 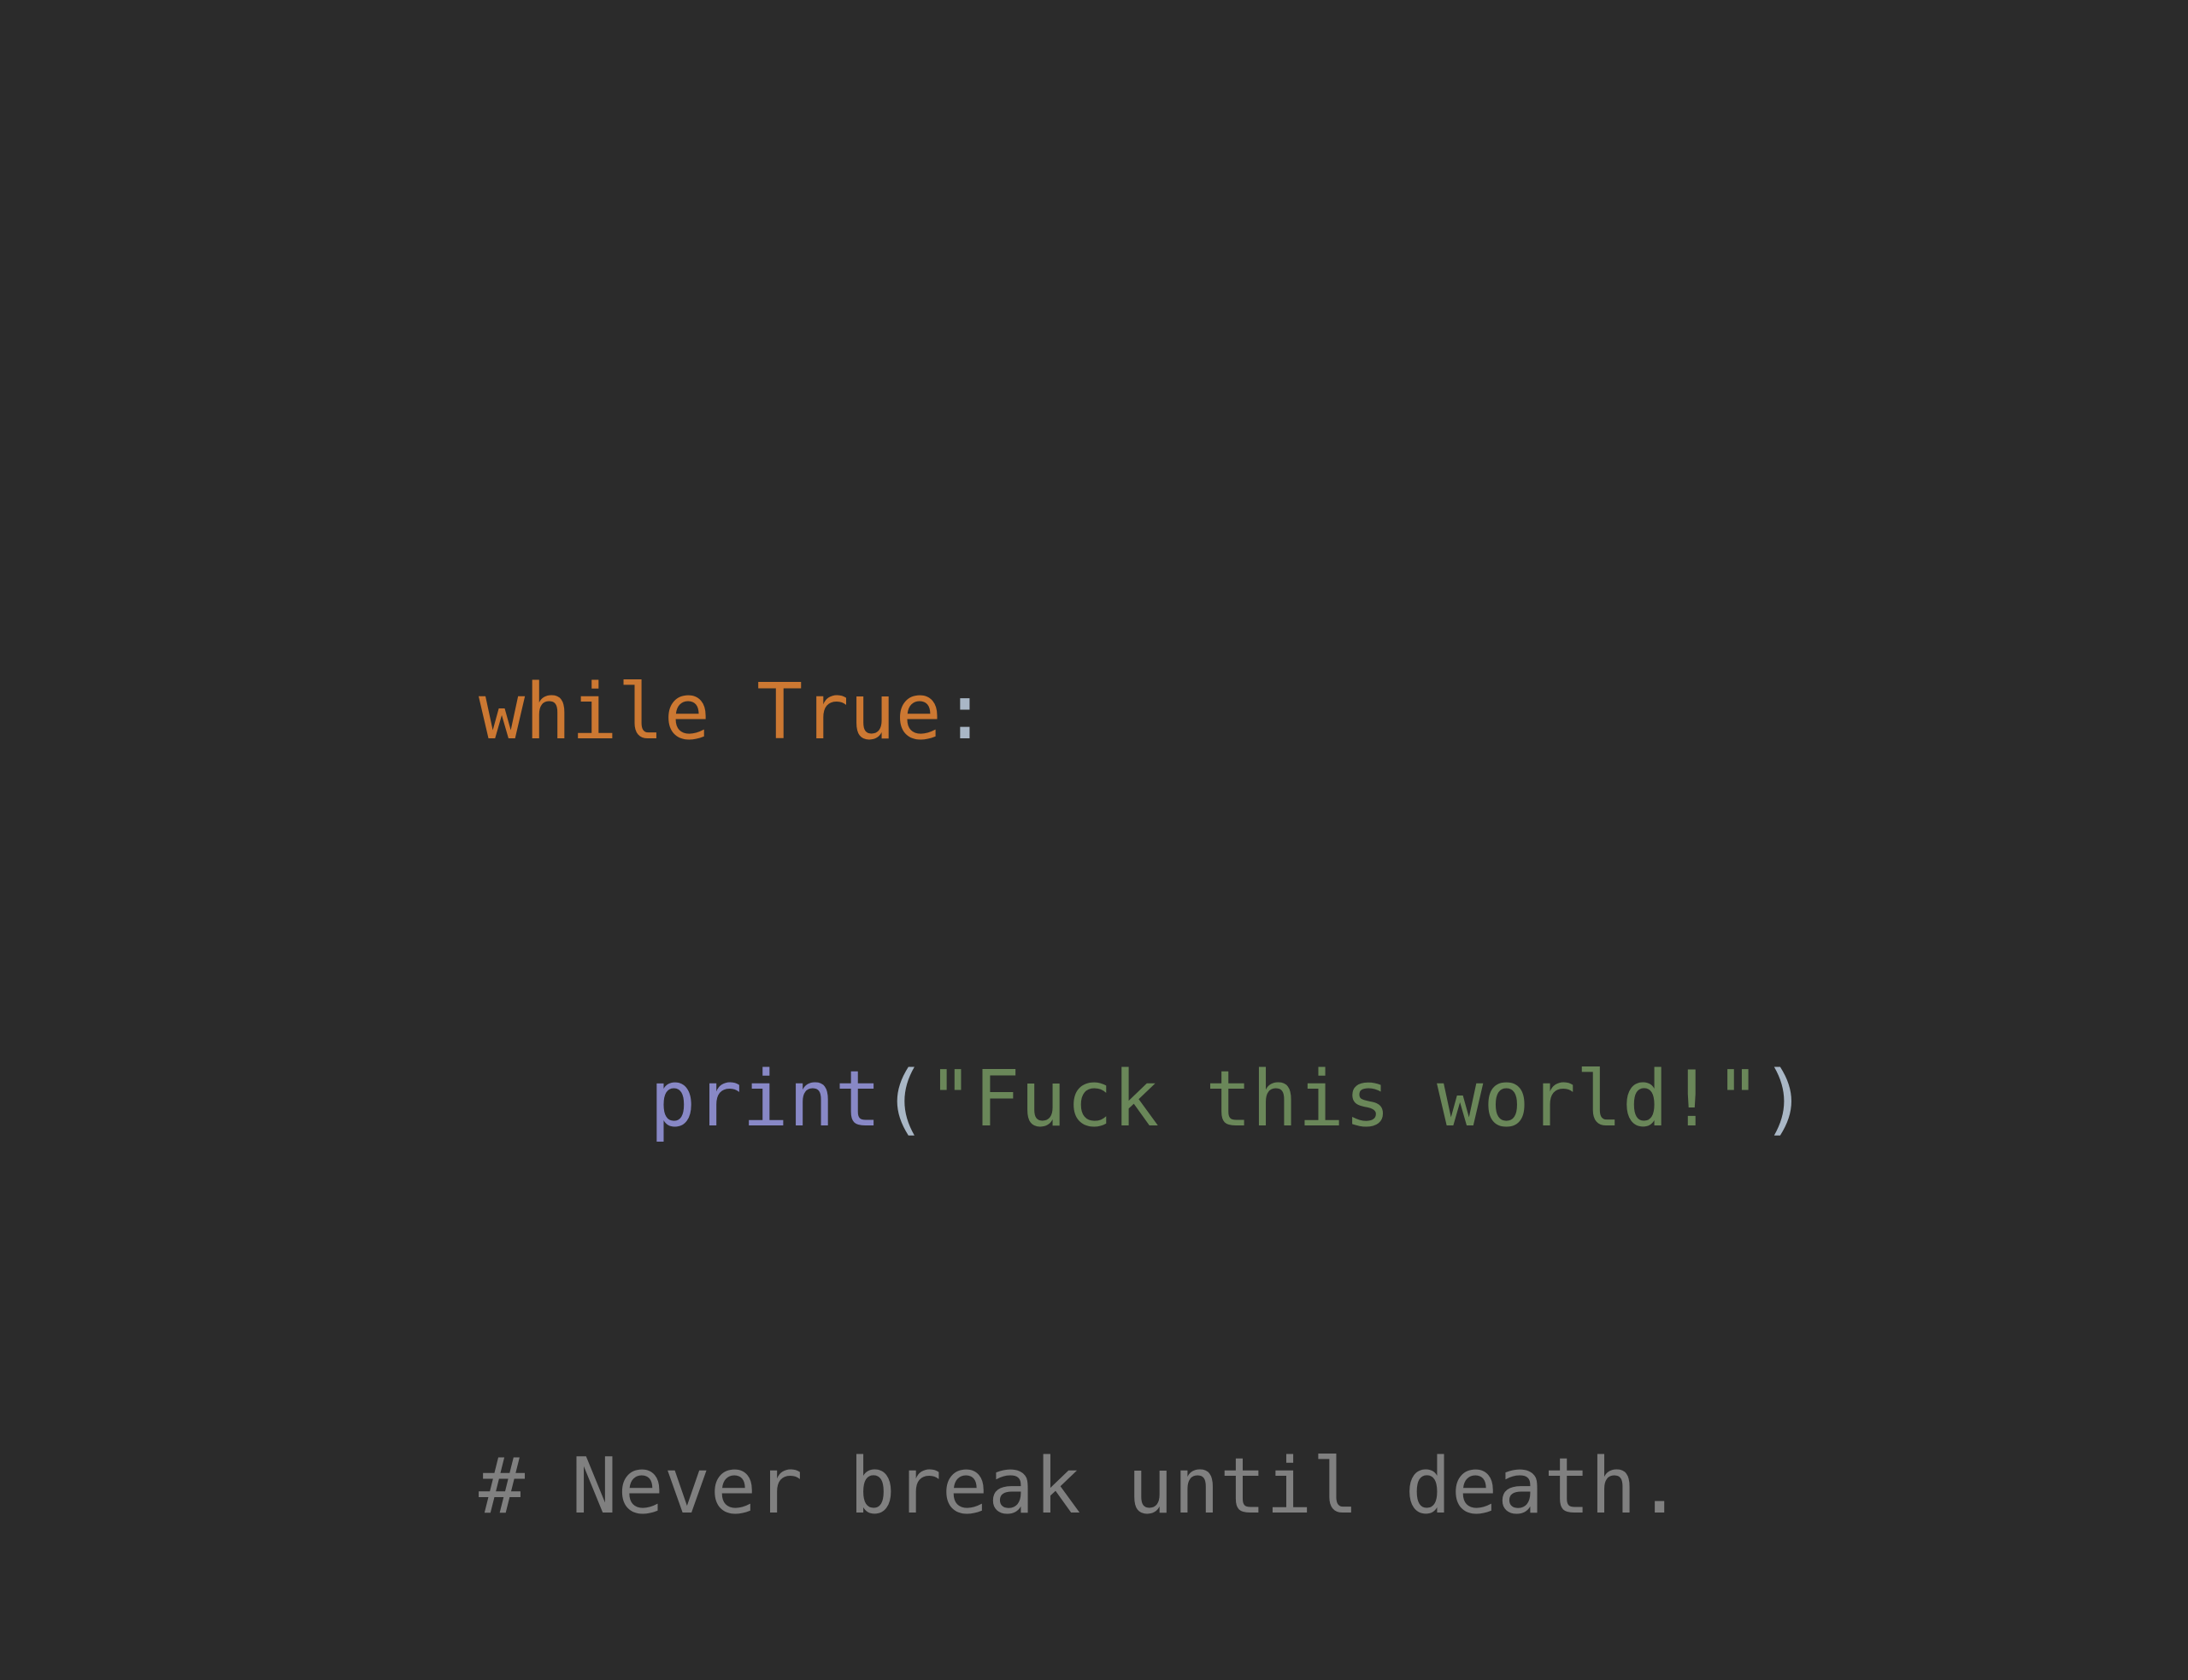 What do you see at coordinates (1345, 1099) in the screenshot?
I see `string-literal: "Fuck this world!"` at bounding box center [1345, 1099].